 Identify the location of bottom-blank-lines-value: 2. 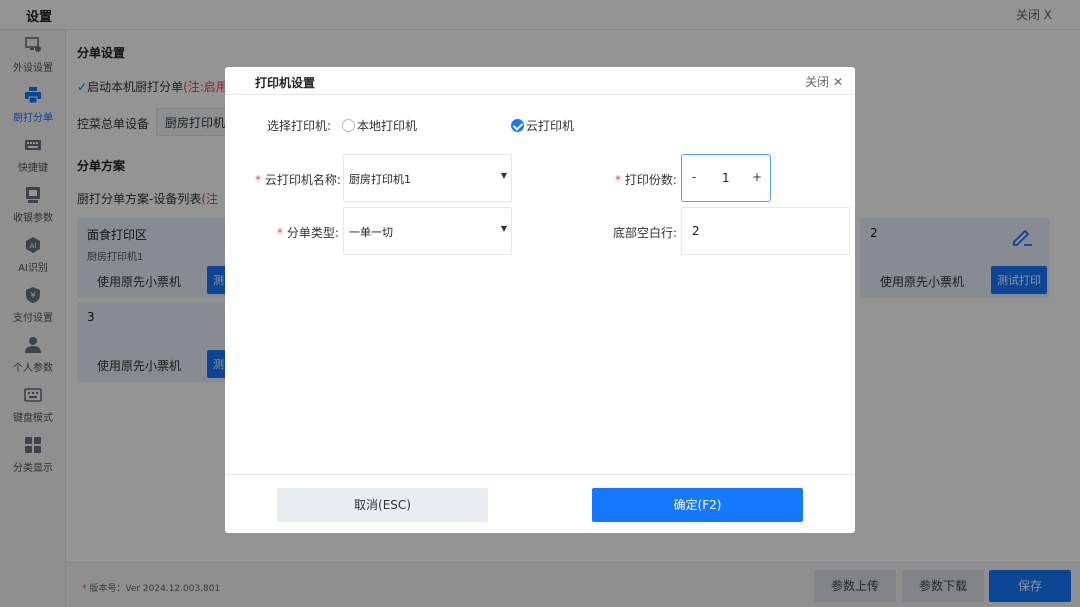
(696, 231).